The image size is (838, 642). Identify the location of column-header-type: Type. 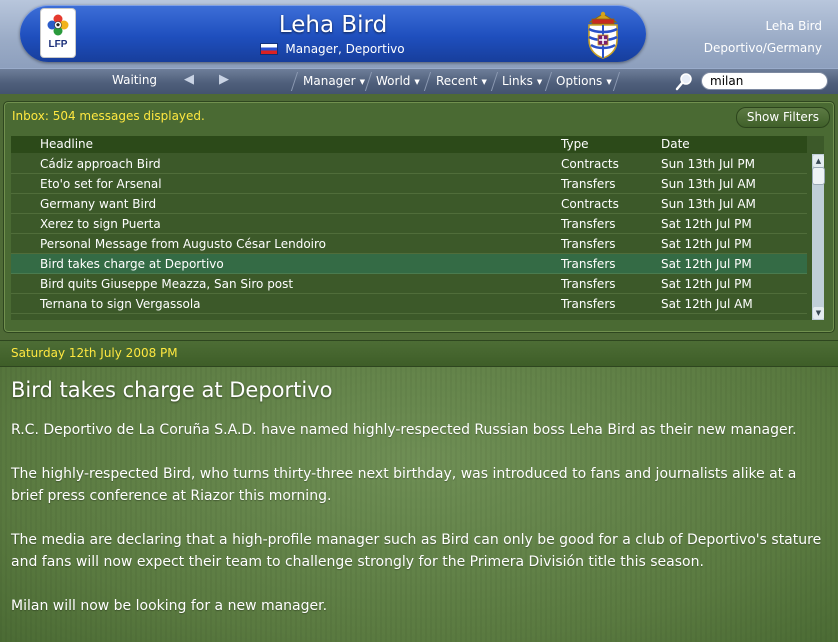
(575, 144).